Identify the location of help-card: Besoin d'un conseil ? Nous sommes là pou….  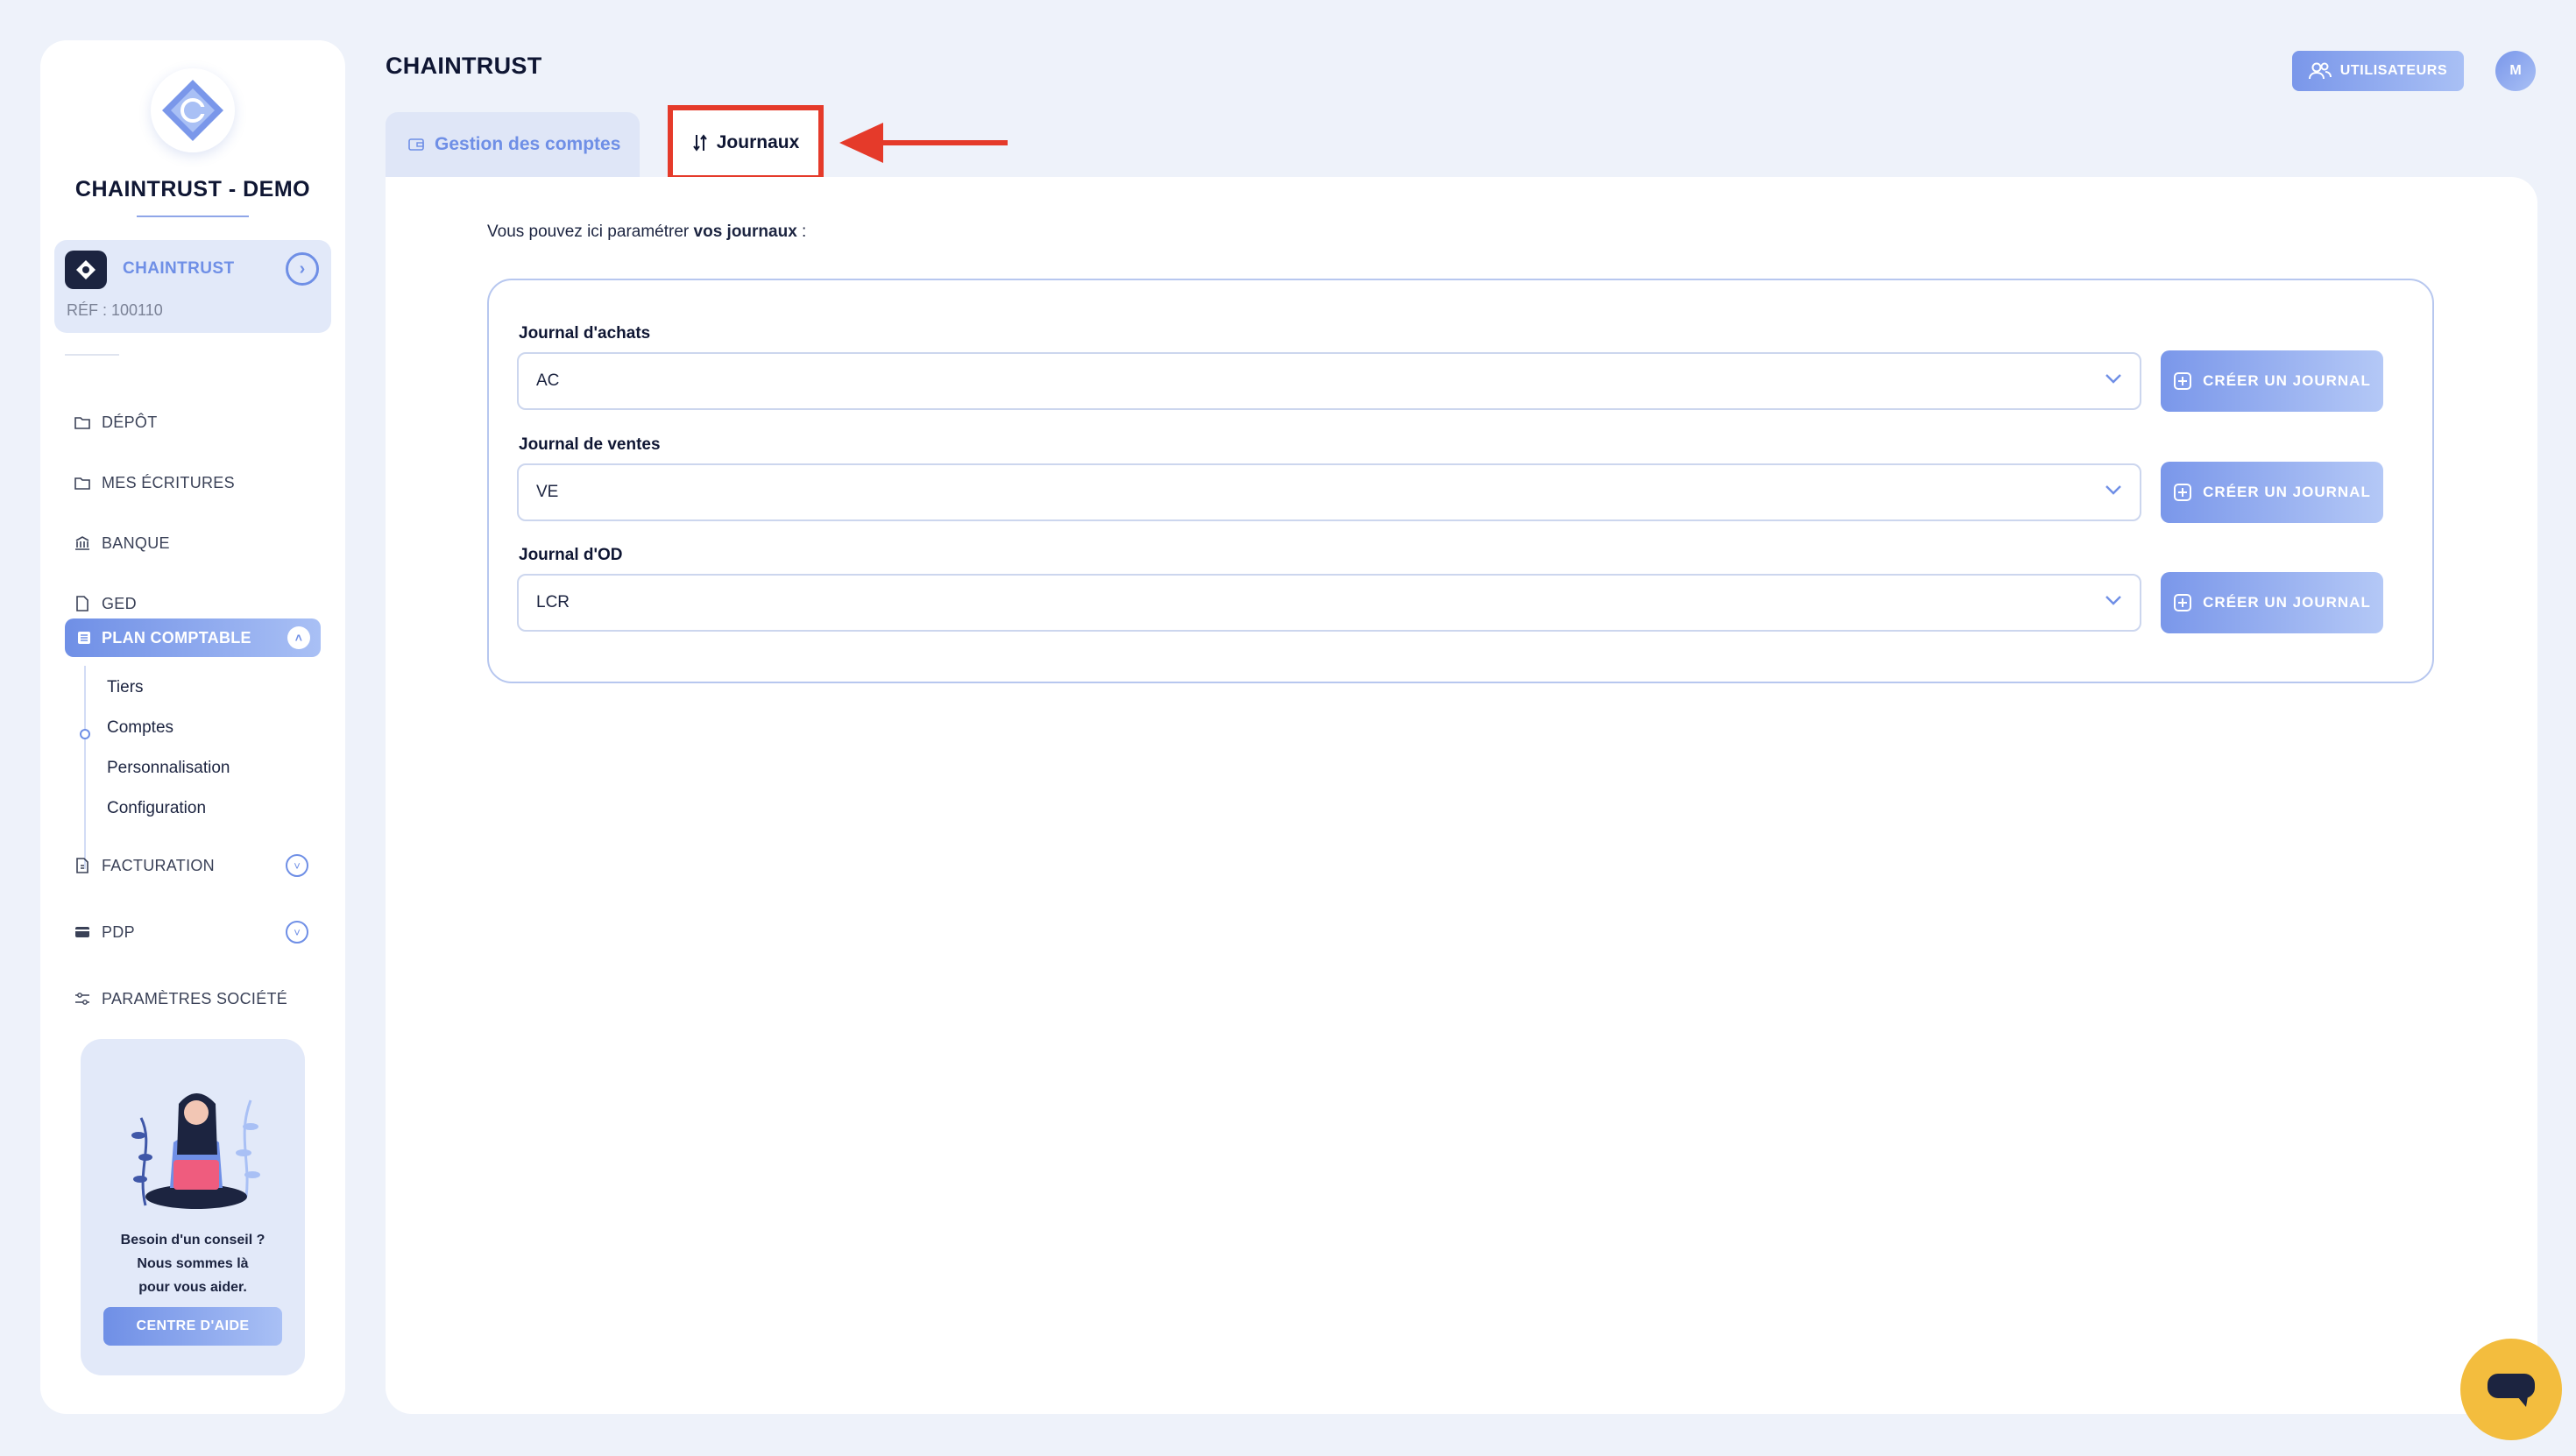
(193, 1207).